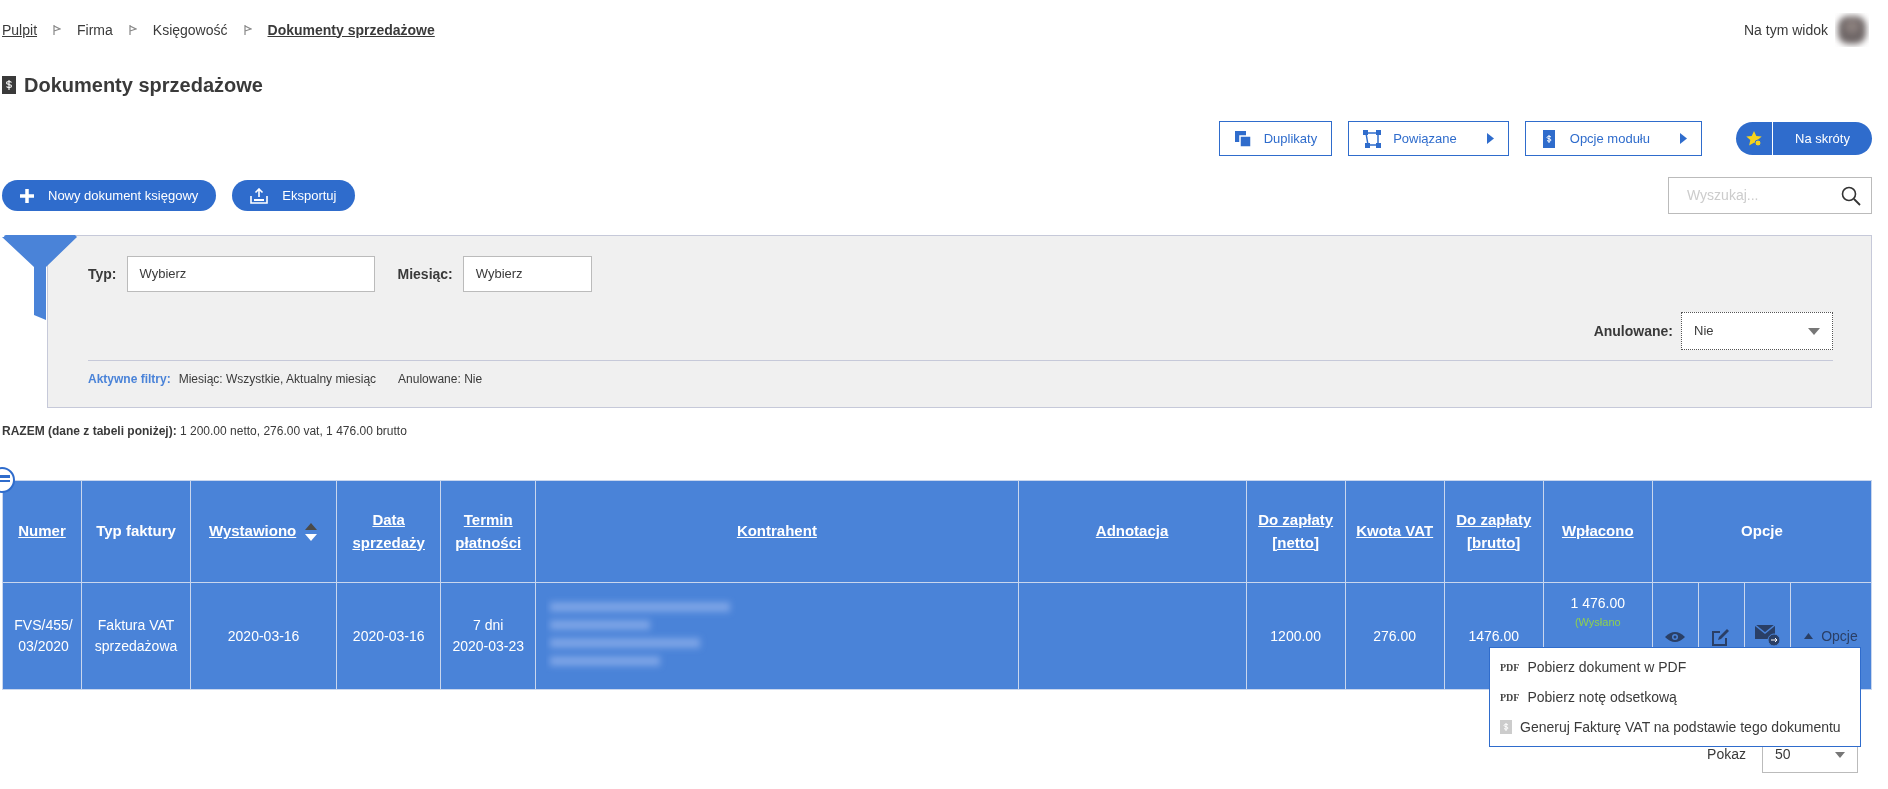 This screenshot has height=789, width=1888. I want to click on shortcuts-button: Na skróty, so click(1804, 138).